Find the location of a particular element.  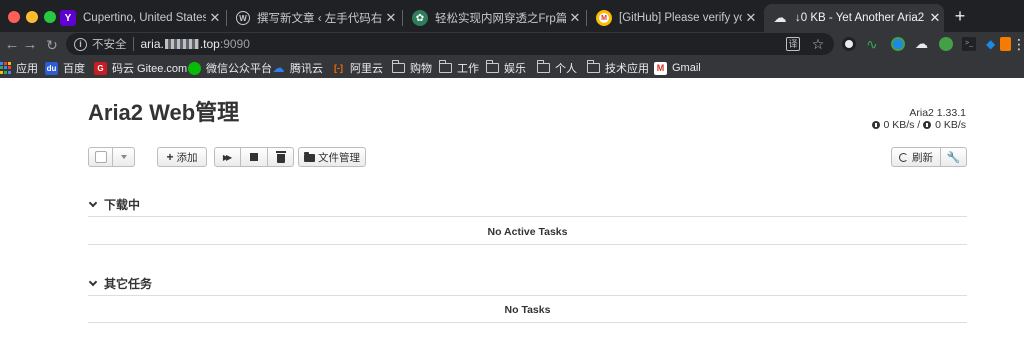

browser-tab-wordpress: W 撰写新文章 ‹ 左手代码右手诗 — WordPress ✕ is located at coordinates (314, 18).